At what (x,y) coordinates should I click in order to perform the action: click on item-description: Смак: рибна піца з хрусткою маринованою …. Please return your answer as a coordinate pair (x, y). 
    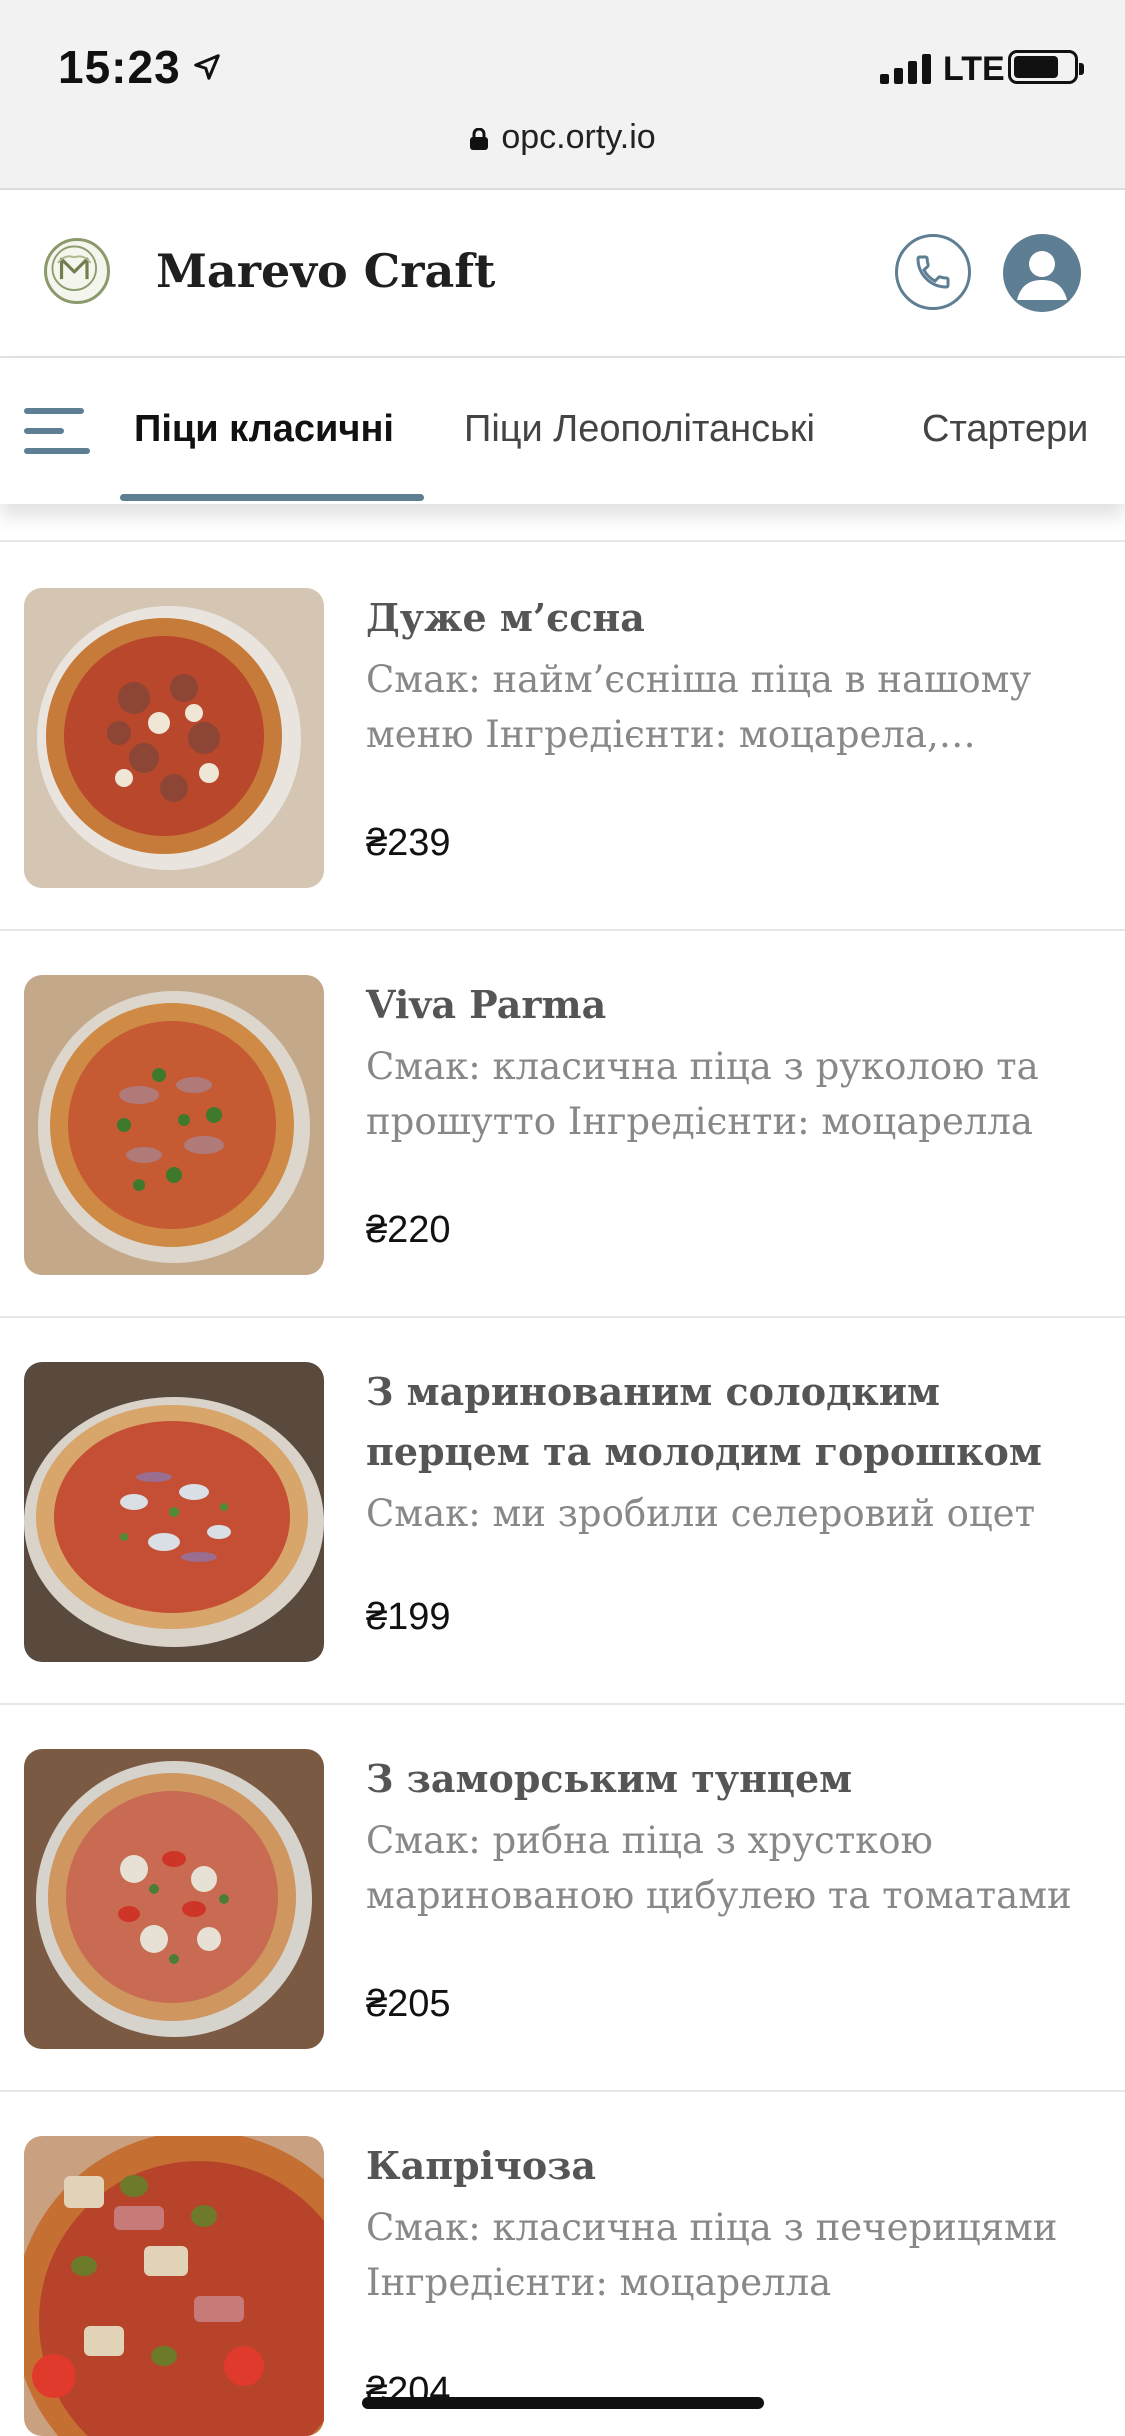
    Looking at the image, I should click on (719, 1868).